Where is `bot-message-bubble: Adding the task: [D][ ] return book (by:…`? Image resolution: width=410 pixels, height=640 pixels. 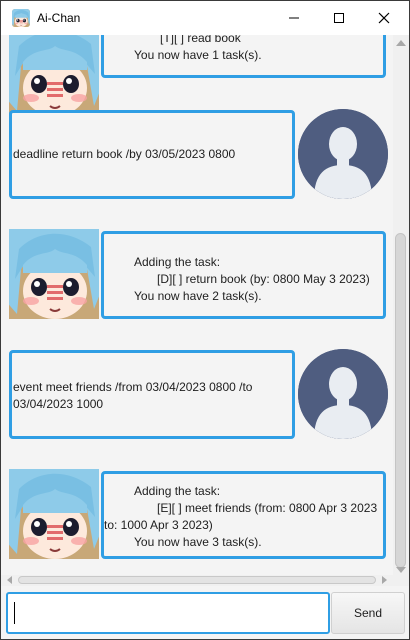 bot-message-bubble: Adding the task: [D][ ] return book (by:… is located at coordinates (243, 275).